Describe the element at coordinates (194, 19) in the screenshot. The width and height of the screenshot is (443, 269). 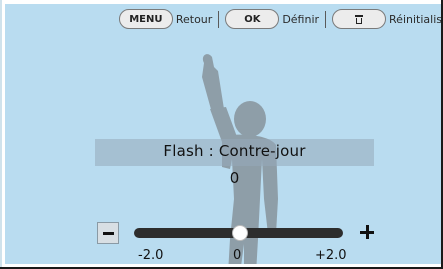
I see `back-label: Retour` at that location.